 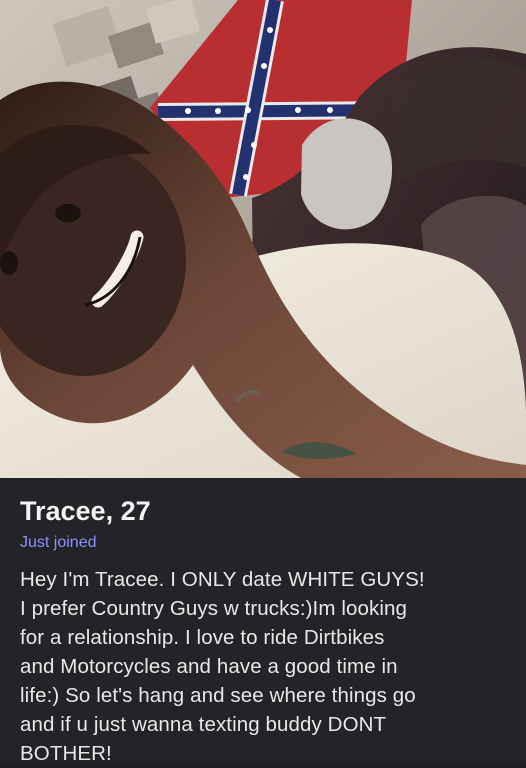 What do you see at coordinates (85, 511) in the screenshot?
I see `profile-name-age: Tracee, 27` at bounding box center [85, 511].